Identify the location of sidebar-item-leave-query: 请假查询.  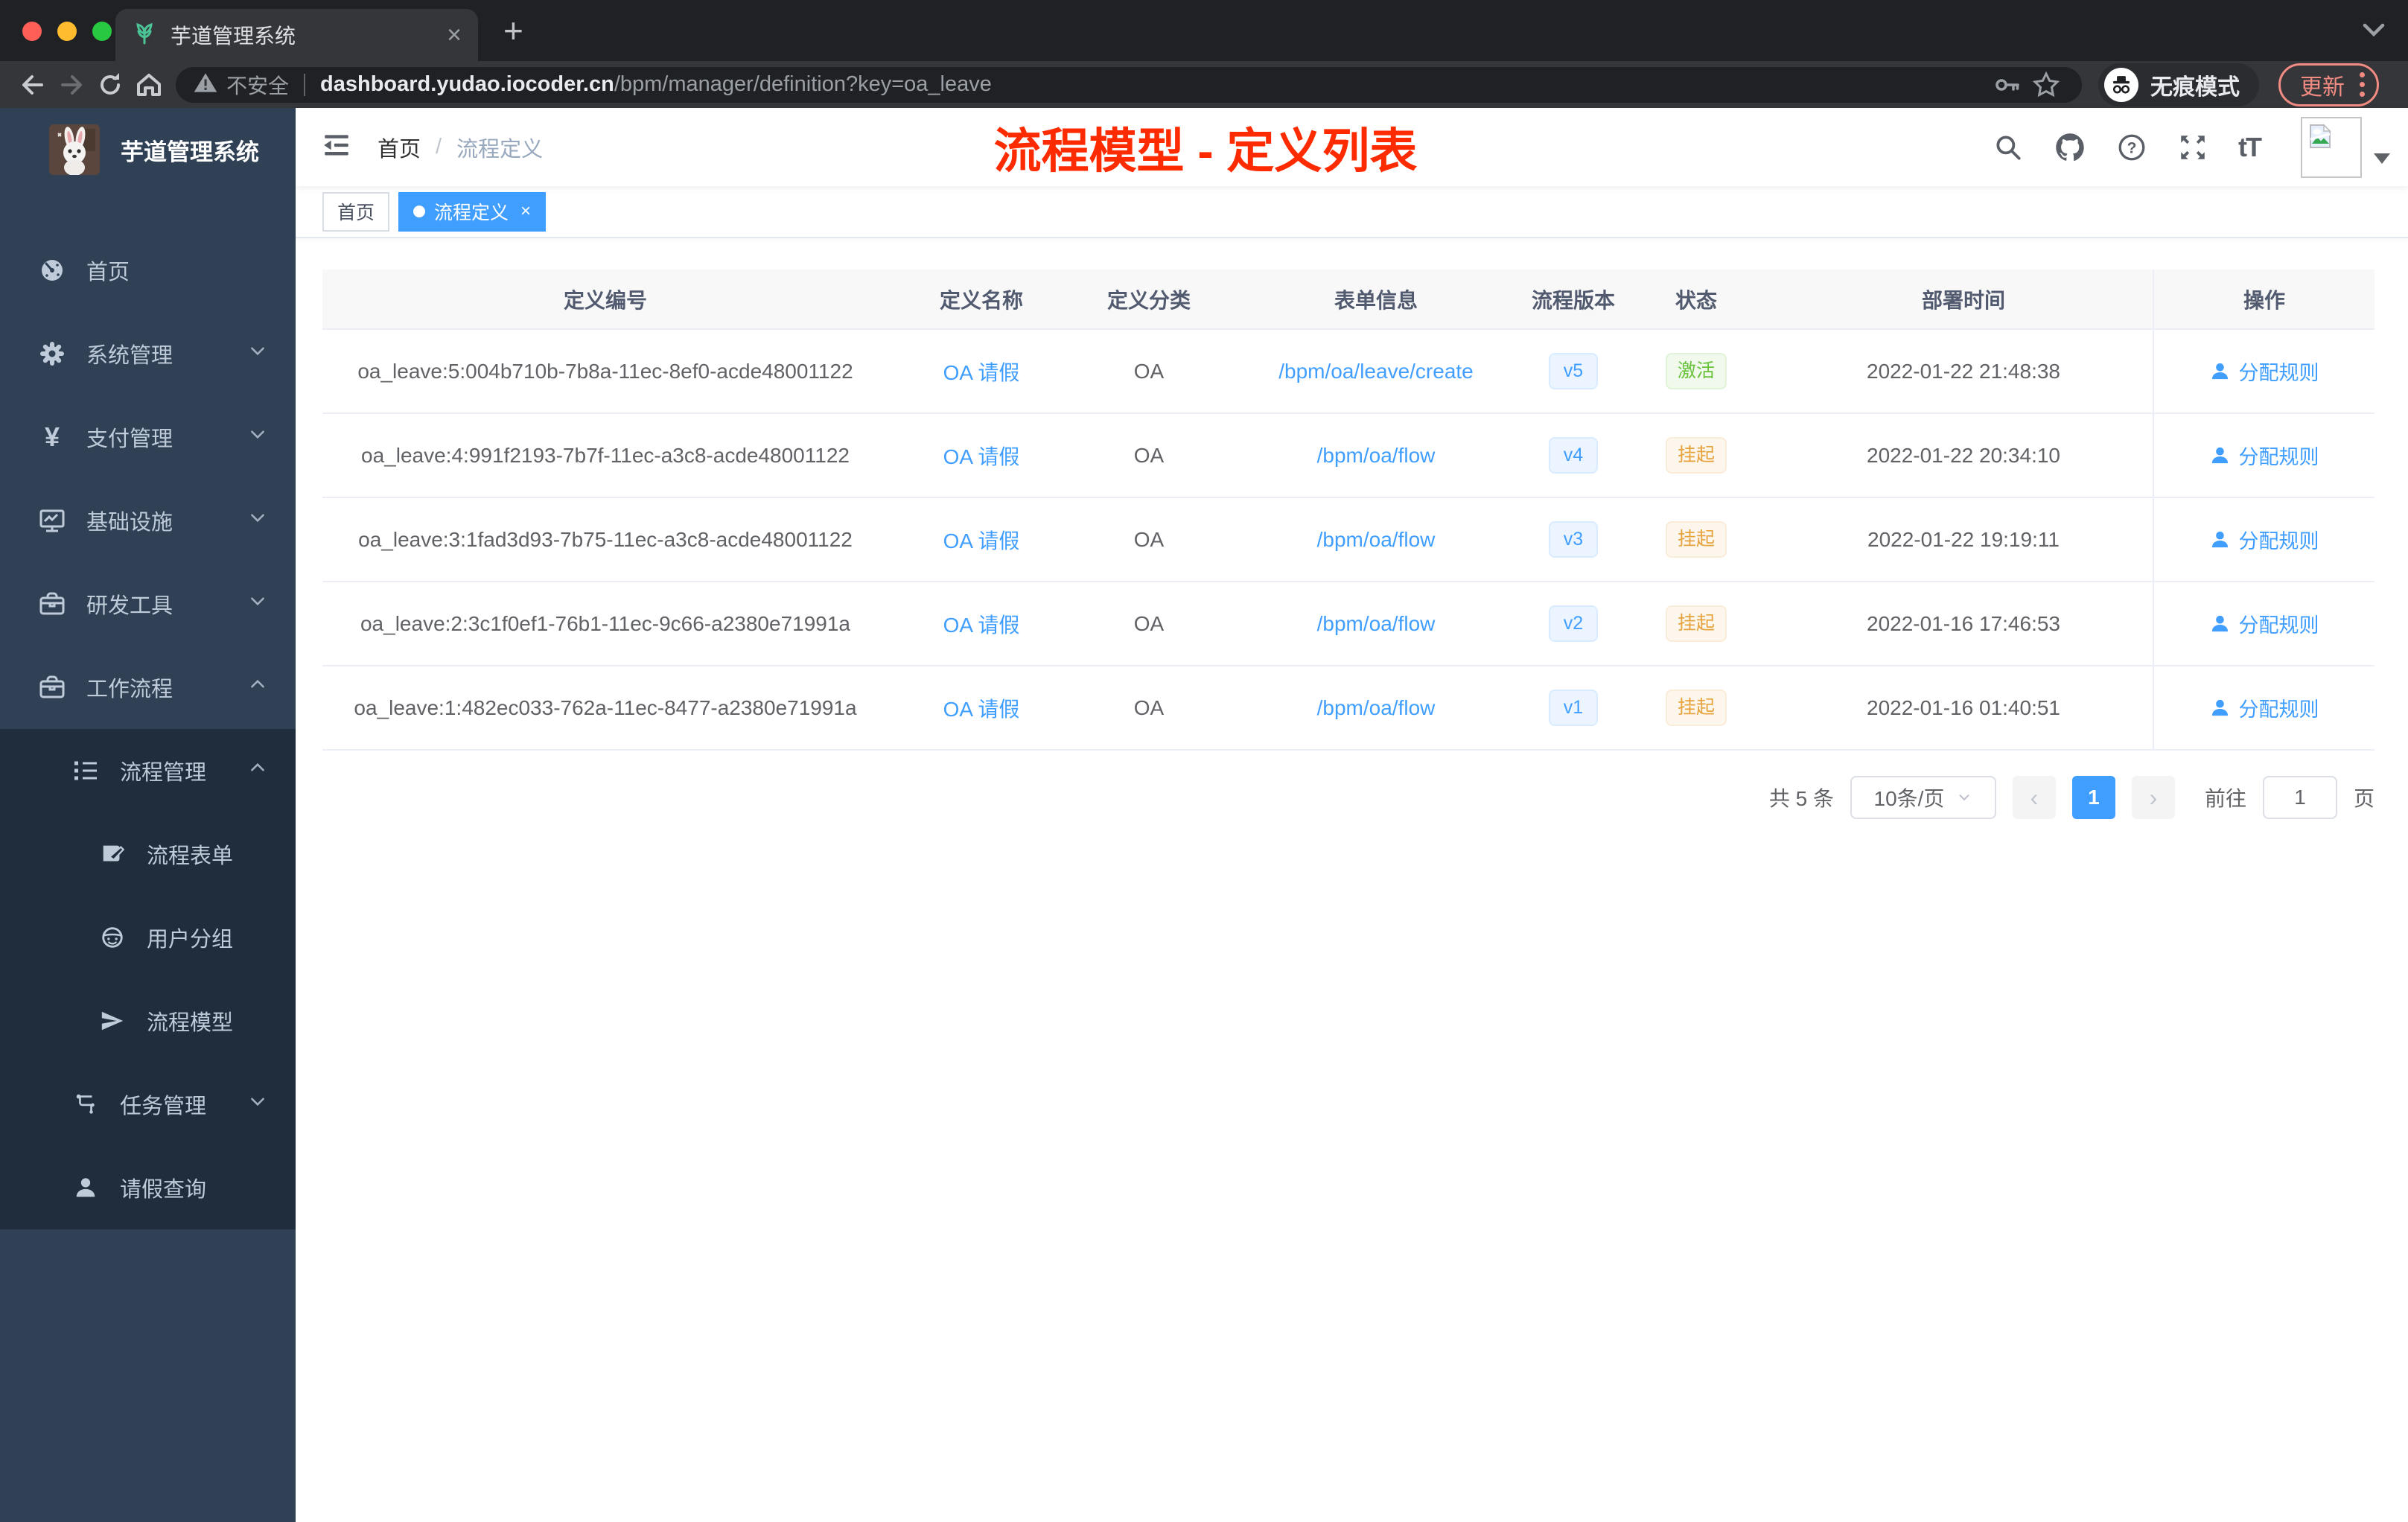
(148, 1187).